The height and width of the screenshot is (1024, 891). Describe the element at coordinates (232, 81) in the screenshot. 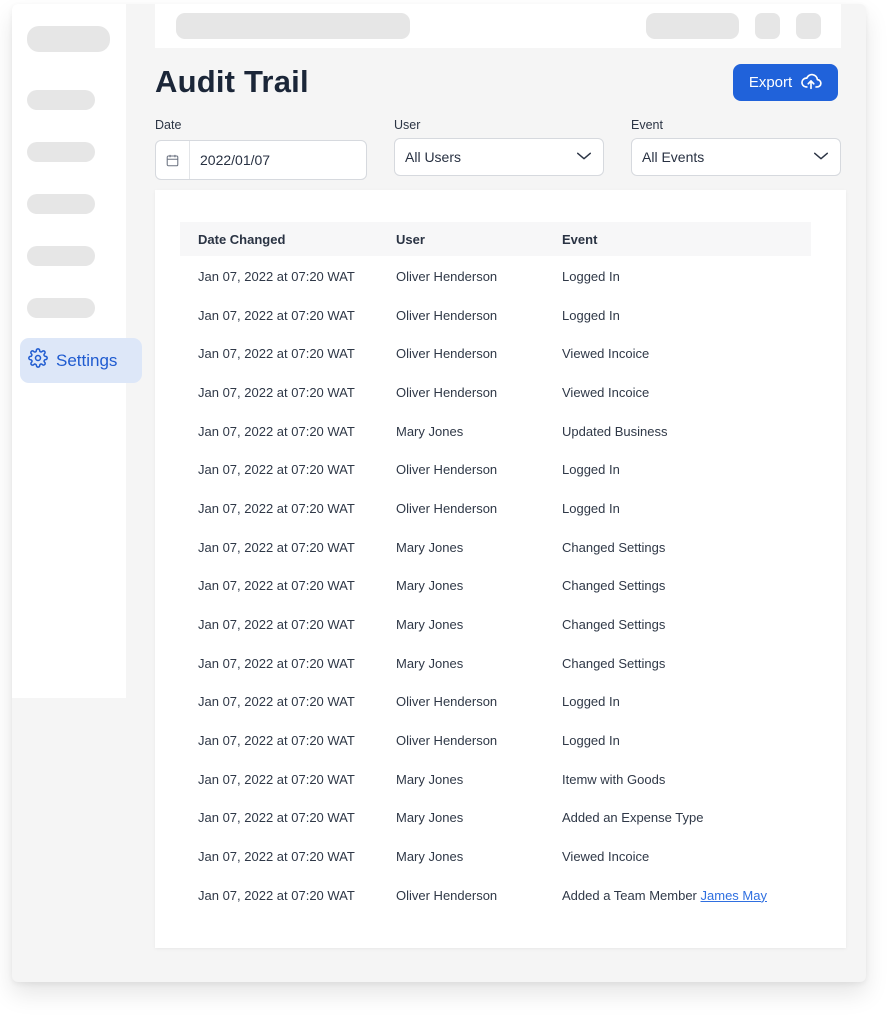

I see `page-title: Audit Trail` at that location.